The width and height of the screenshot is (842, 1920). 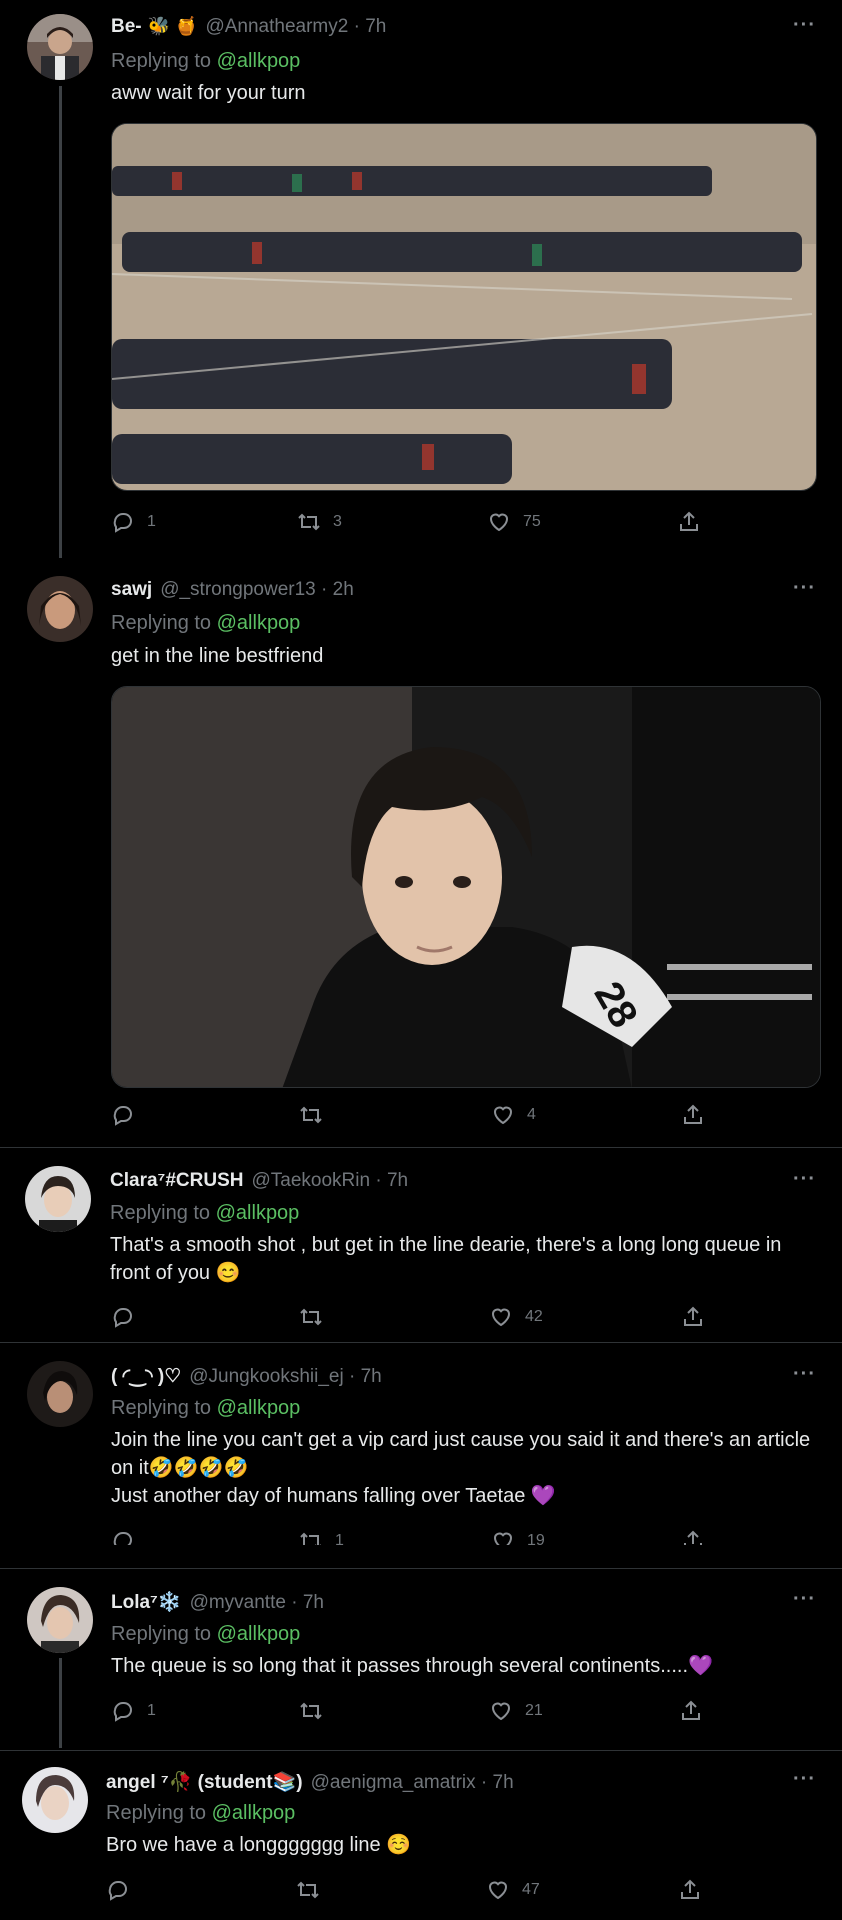 I want to click on like-button: 4, so click(x=513, y=1115).